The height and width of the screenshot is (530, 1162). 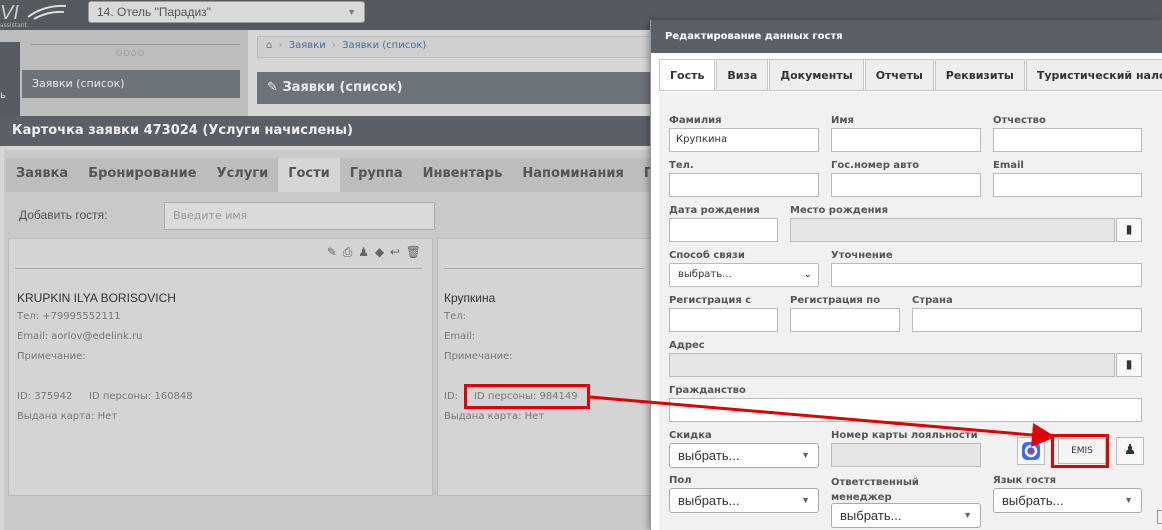 I want to click on annotation-arrow-icon, so click(x=822, y=421).